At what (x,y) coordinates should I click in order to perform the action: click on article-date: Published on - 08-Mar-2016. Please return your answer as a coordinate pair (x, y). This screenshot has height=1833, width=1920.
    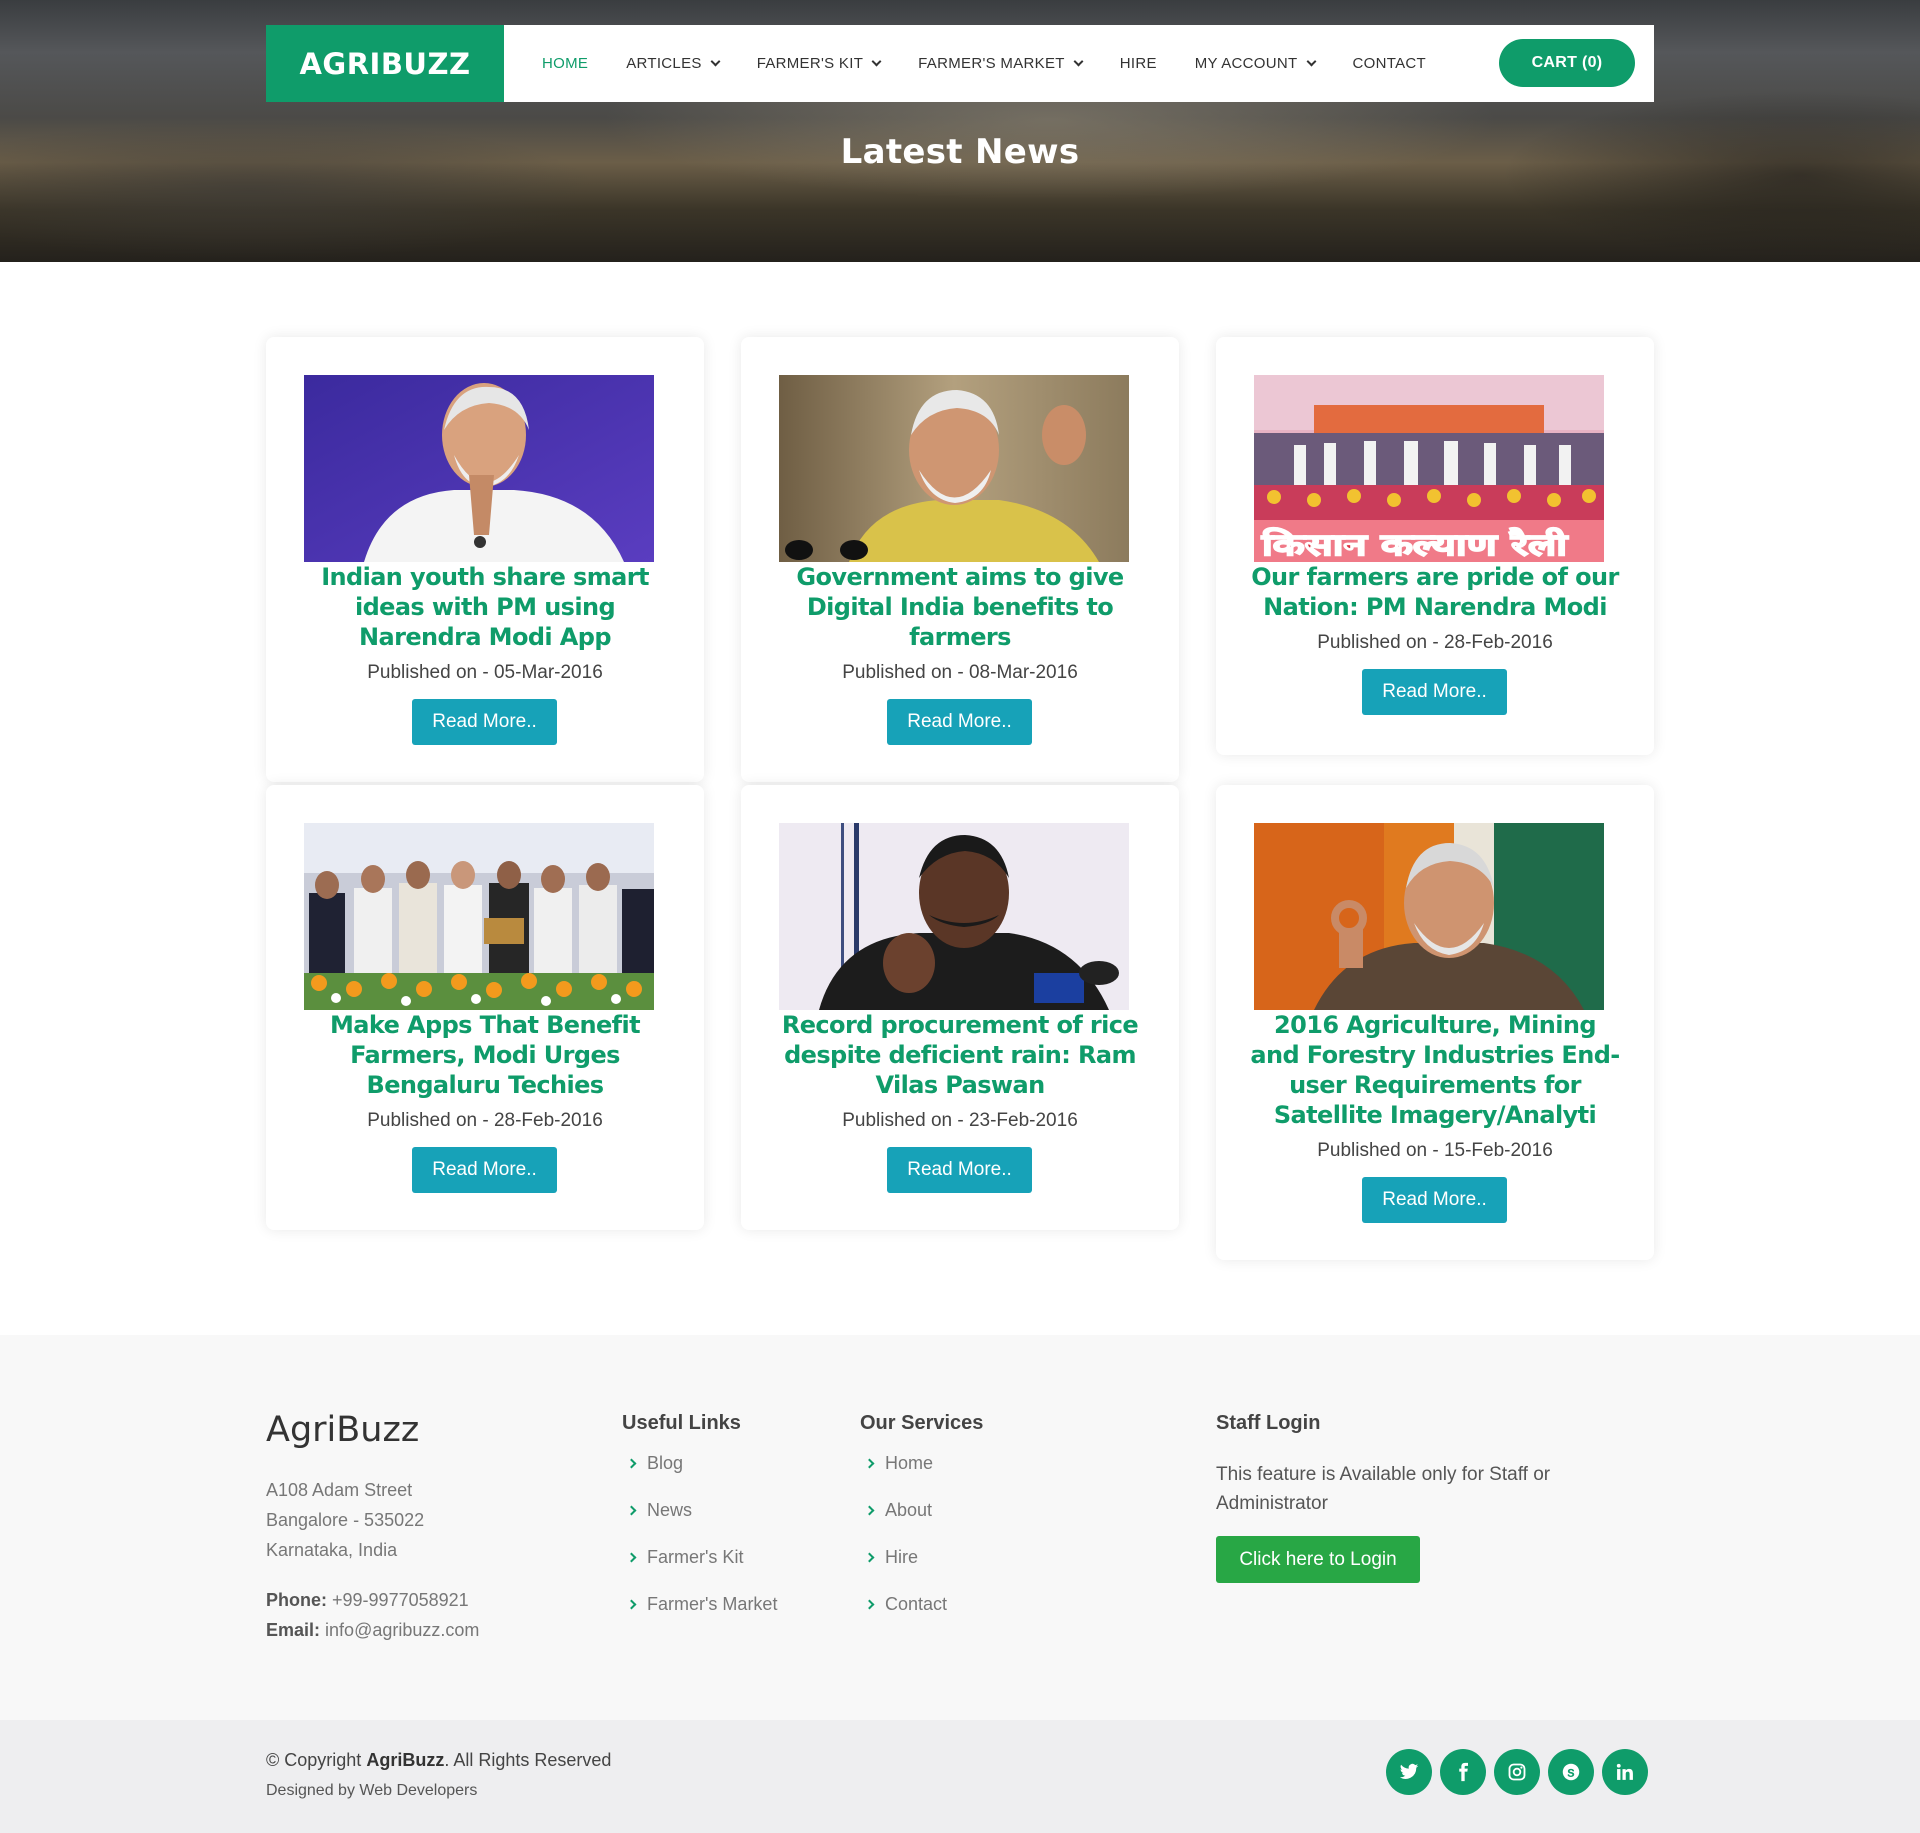
    Looking at the image, I should click on (960, 672).